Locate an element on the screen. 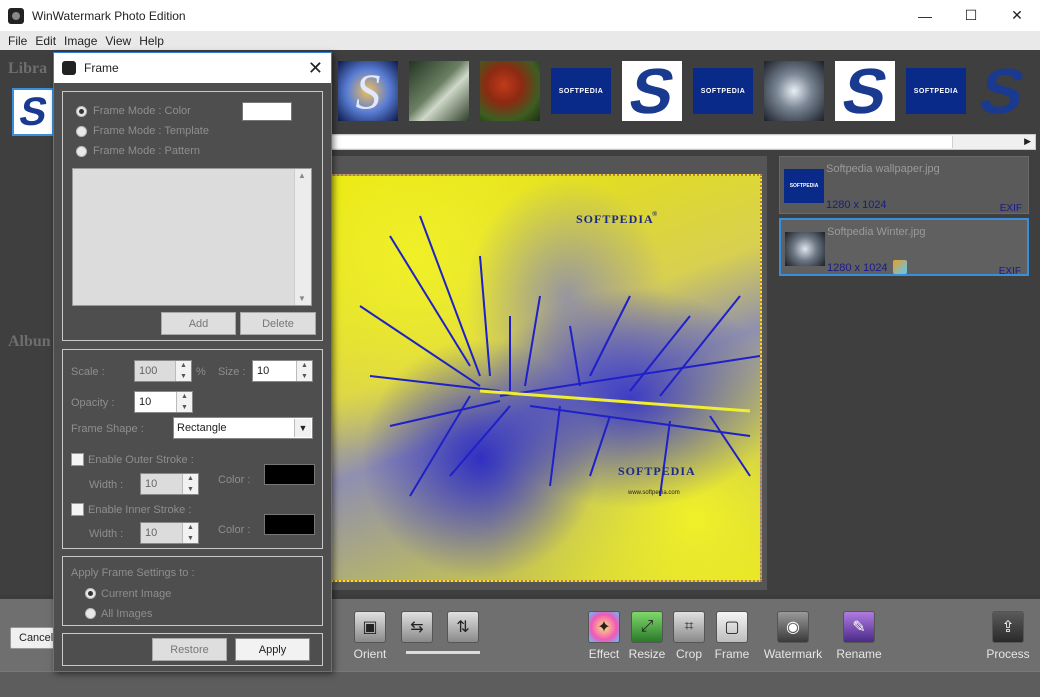 The image size is (1040, 697). thumbnail-scrollbar: ▶ is located at coordinates (683, 142).